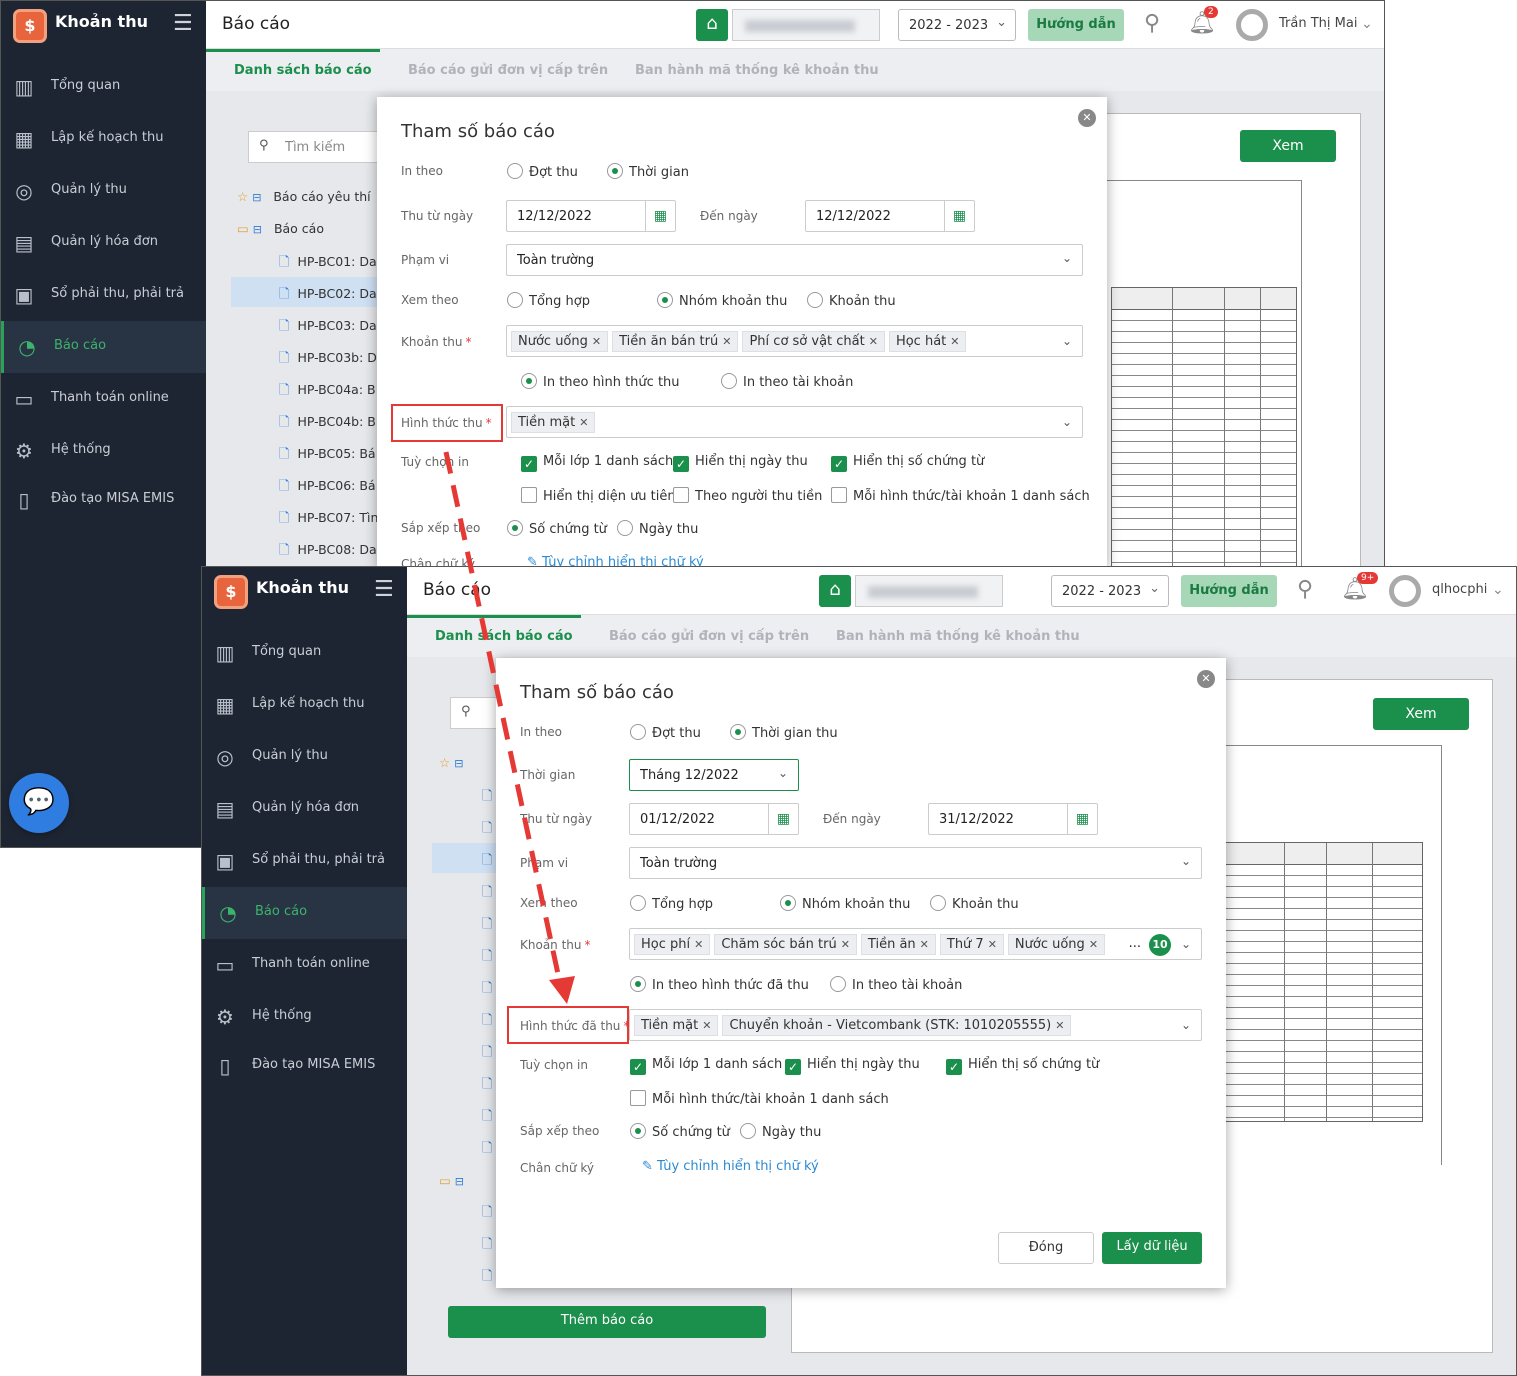 This screenshot has height=1376, width=1517. What do you see at coordinates (562, 990) in the screenshot?
I see `arrow-head` at bounding box center [562, 990].